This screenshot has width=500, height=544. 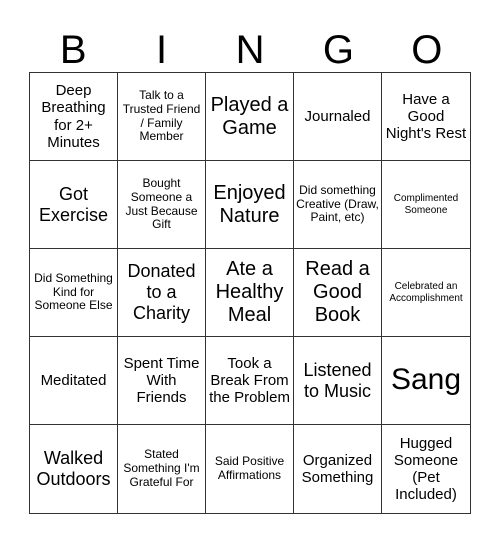 What do you see at coordinates (74, 205) in the screenshot?
I see `bingo-cell: Got Exercise` at bounding box center [74, 205].